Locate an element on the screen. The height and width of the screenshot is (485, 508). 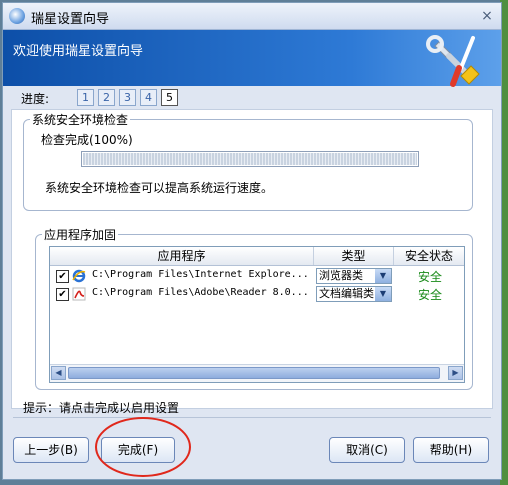
security-check-title: 系统安全环境检查 is located at coordinates (80, 119).